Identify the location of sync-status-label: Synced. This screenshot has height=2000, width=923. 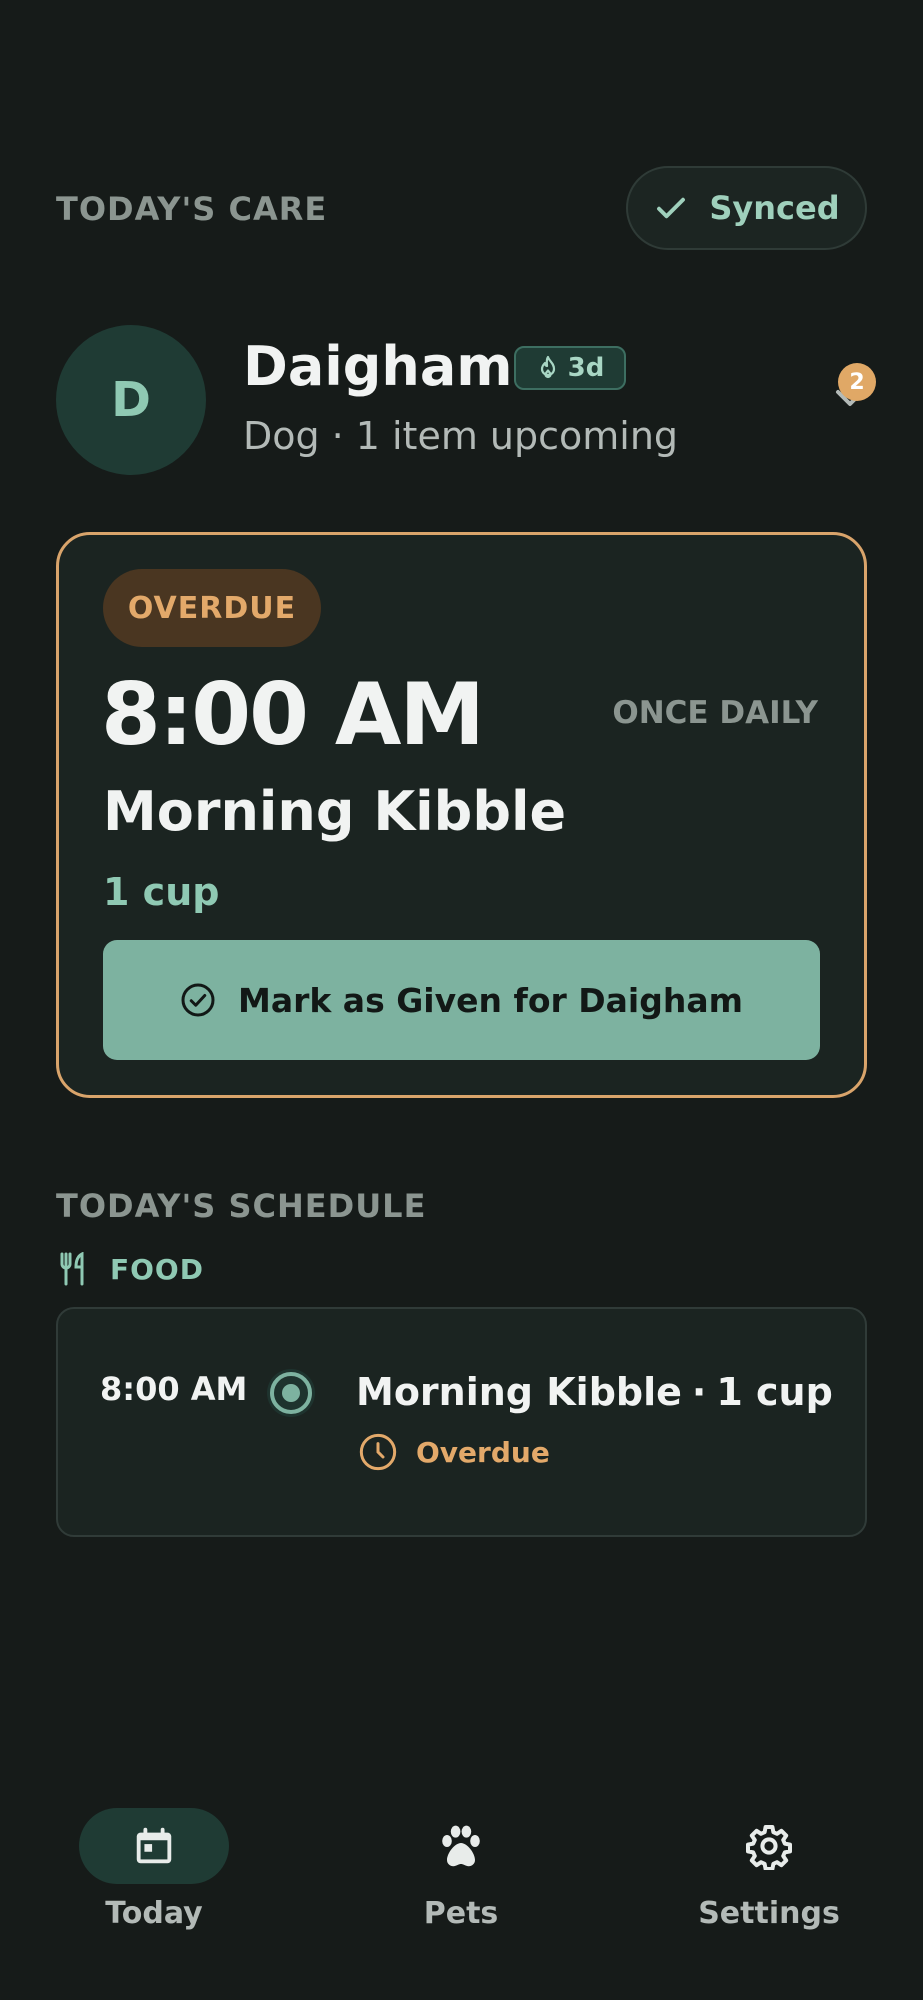
(774, 208).